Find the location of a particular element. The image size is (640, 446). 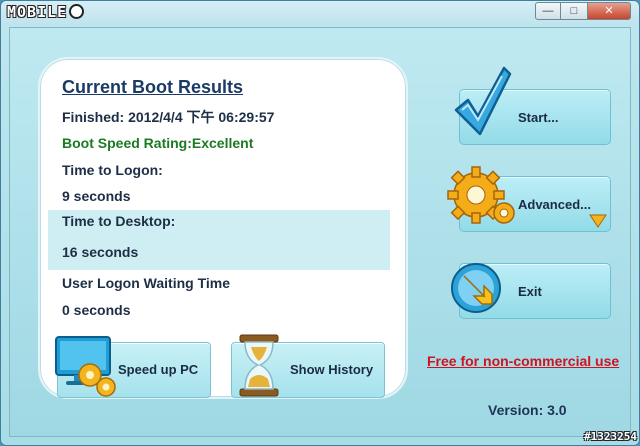

speed-up-label: Speed up PC is located at coordinates (158, 369).